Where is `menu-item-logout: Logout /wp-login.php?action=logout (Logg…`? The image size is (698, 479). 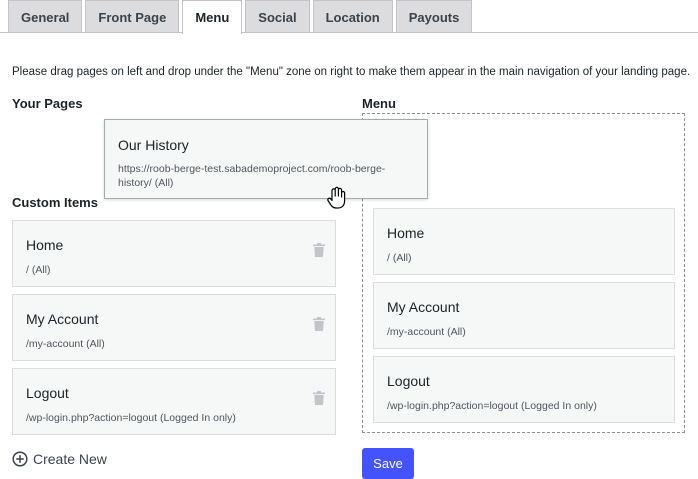
menu-item-logout: Logout /wp-login.php?action=logout (Logg… is located at coordinates (524, 389).